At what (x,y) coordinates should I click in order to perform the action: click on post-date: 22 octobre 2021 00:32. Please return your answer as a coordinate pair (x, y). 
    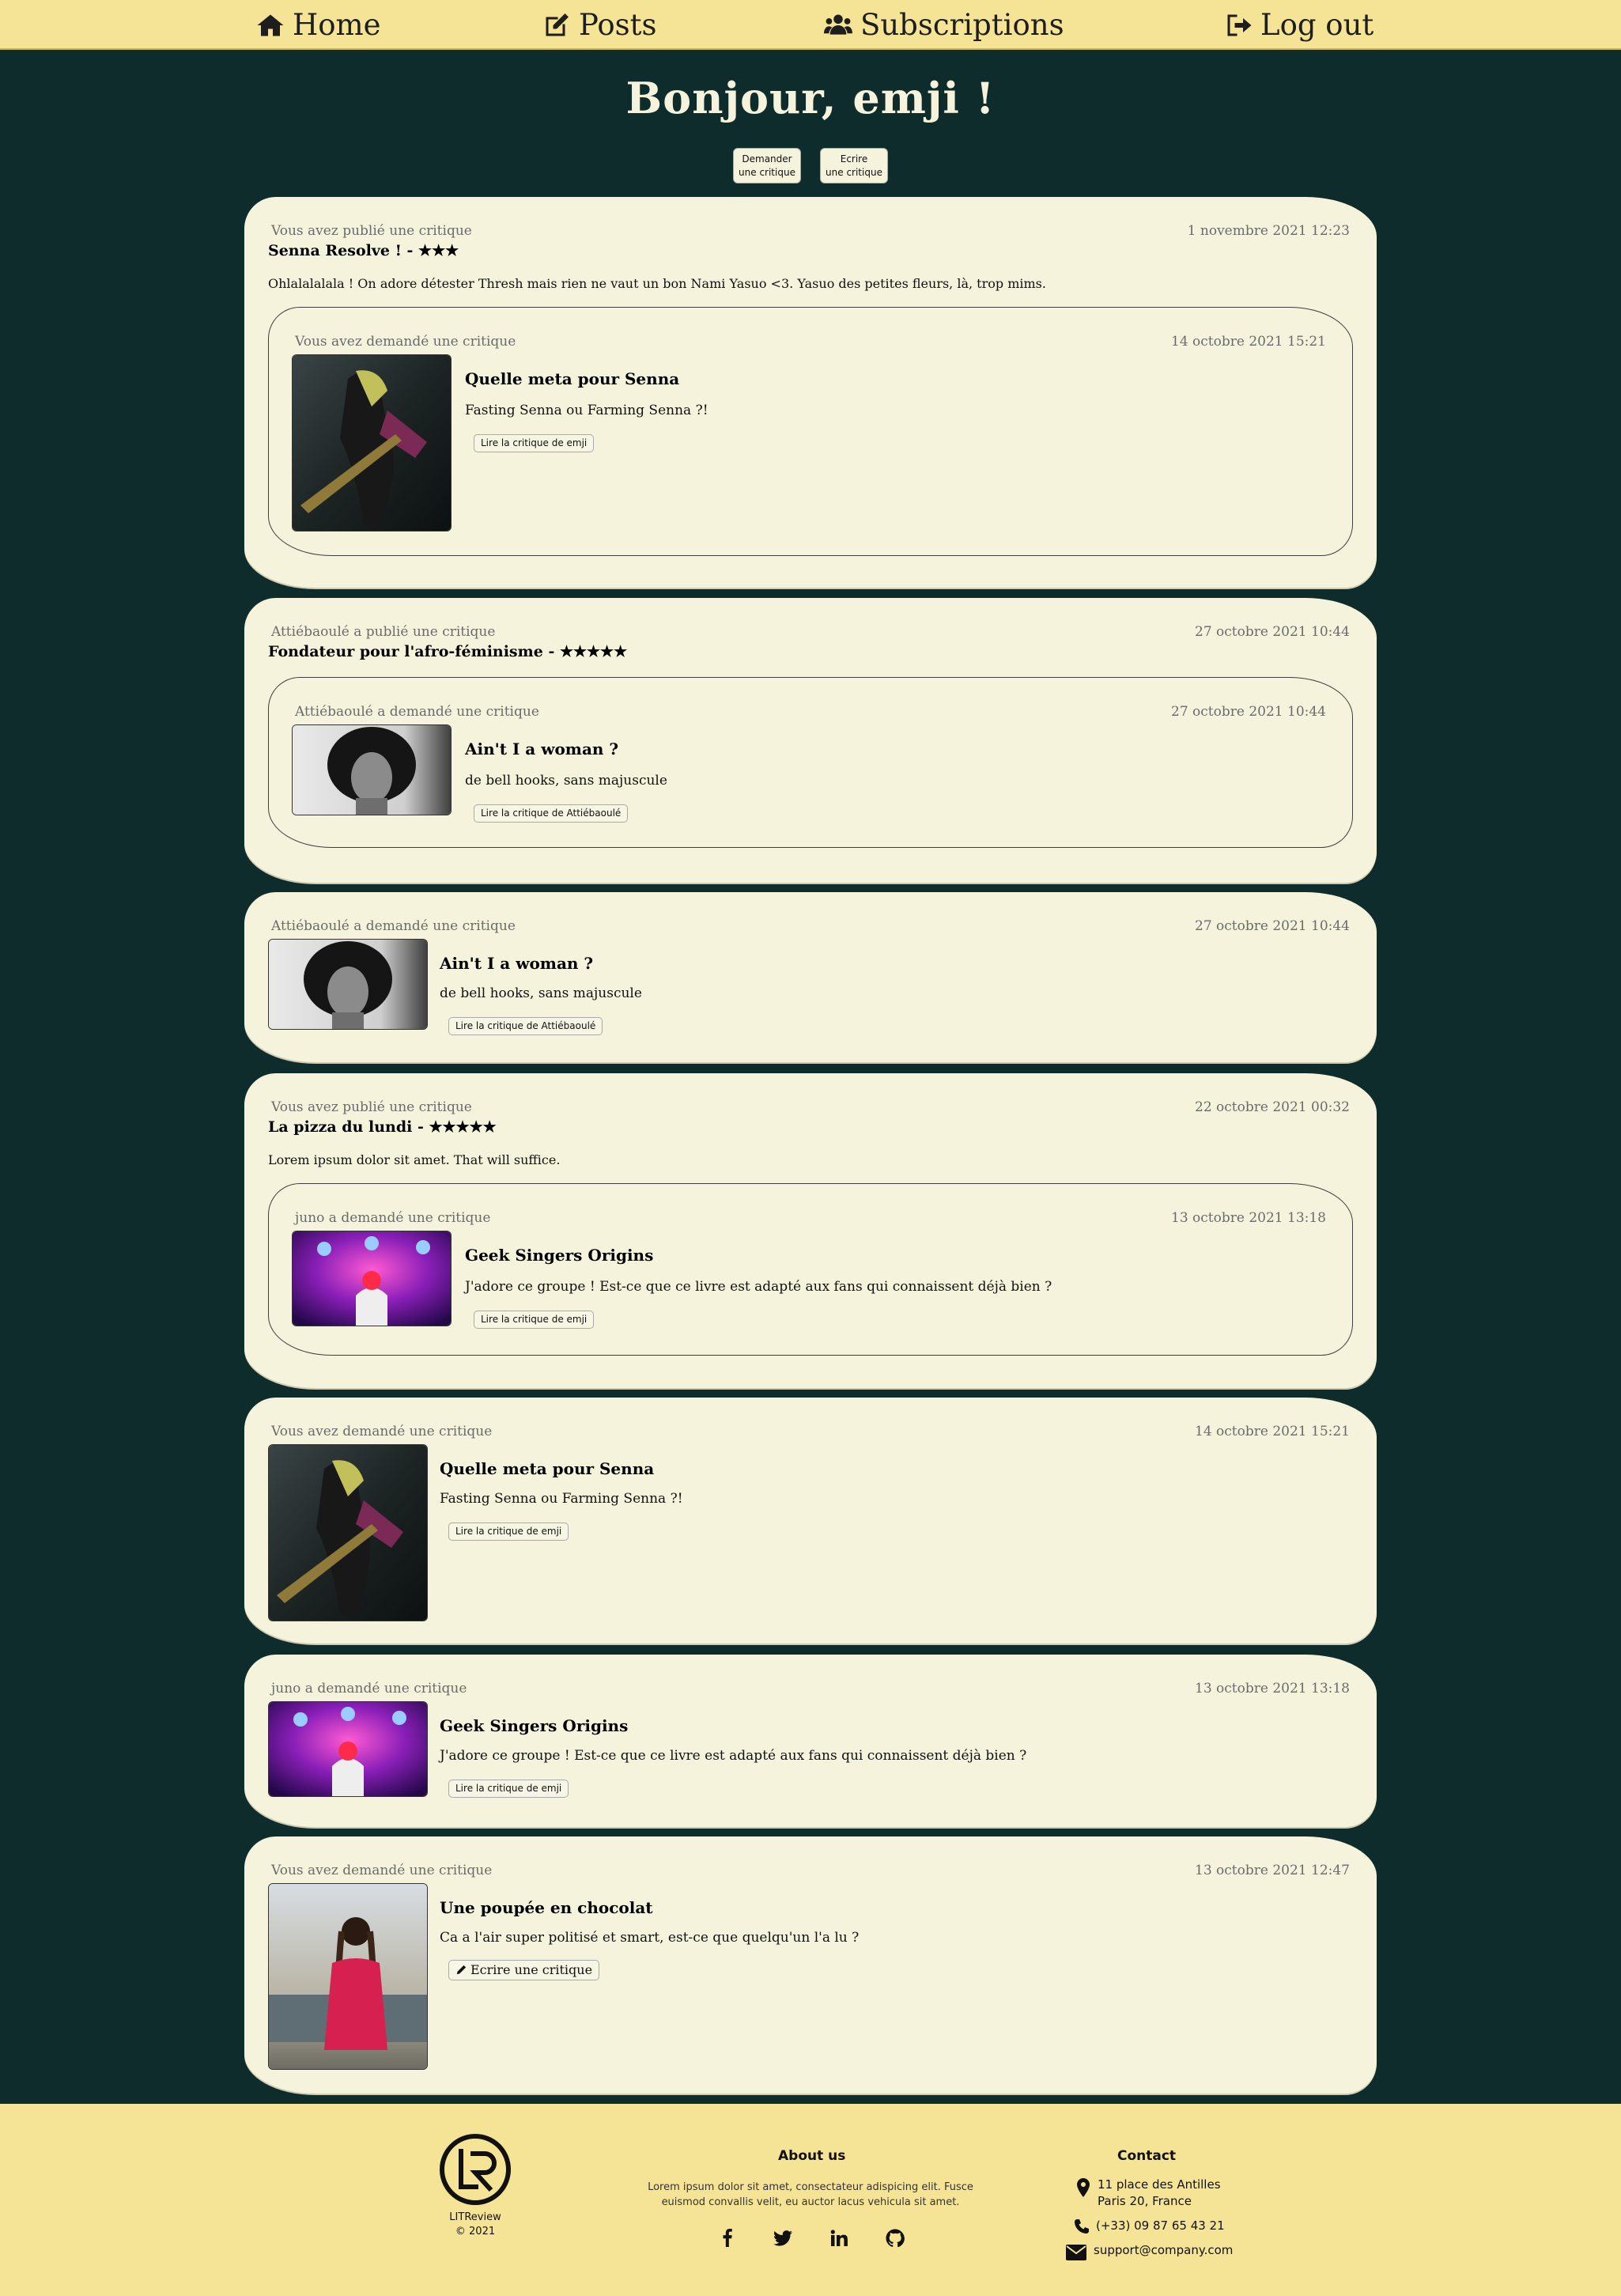
    Looking at the image, I should click on (1272, 1107).